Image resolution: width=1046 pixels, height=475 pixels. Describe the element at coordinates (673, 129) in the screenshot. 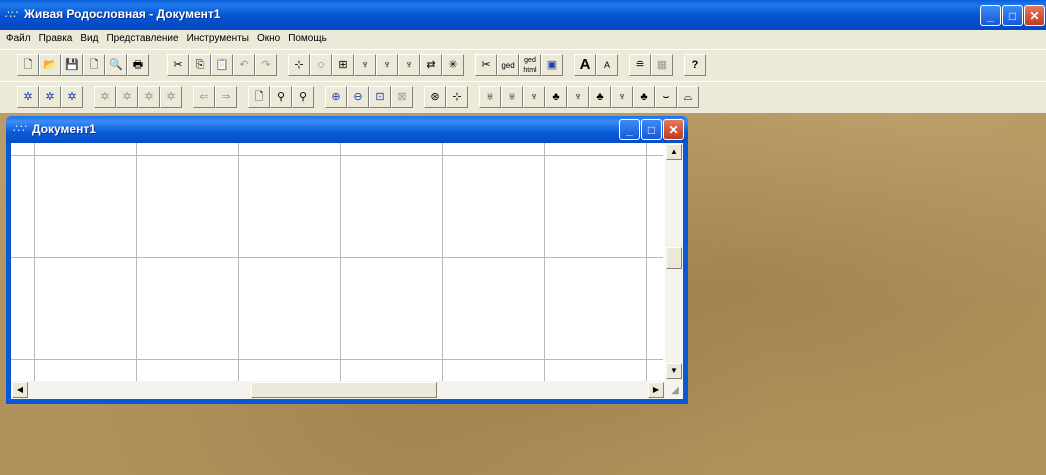

I see `doc-close-button: ✕` at that location.